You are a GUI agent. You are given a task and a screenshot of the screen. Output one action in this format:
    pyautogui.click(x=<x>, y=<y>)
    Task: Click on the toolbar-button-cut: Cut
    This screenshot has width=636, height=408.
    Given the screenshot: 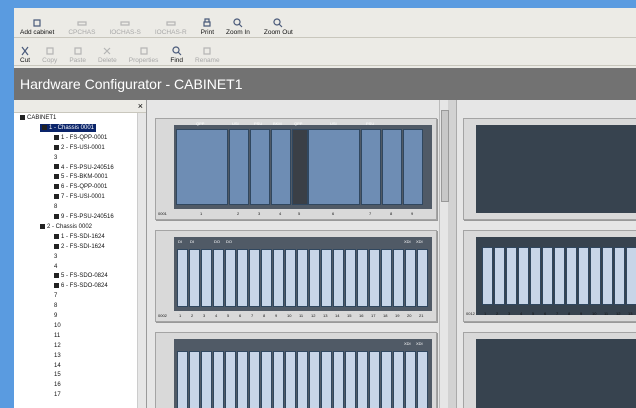 What is the action you would take?
    pyautogui.click(x=25, y=55)
    